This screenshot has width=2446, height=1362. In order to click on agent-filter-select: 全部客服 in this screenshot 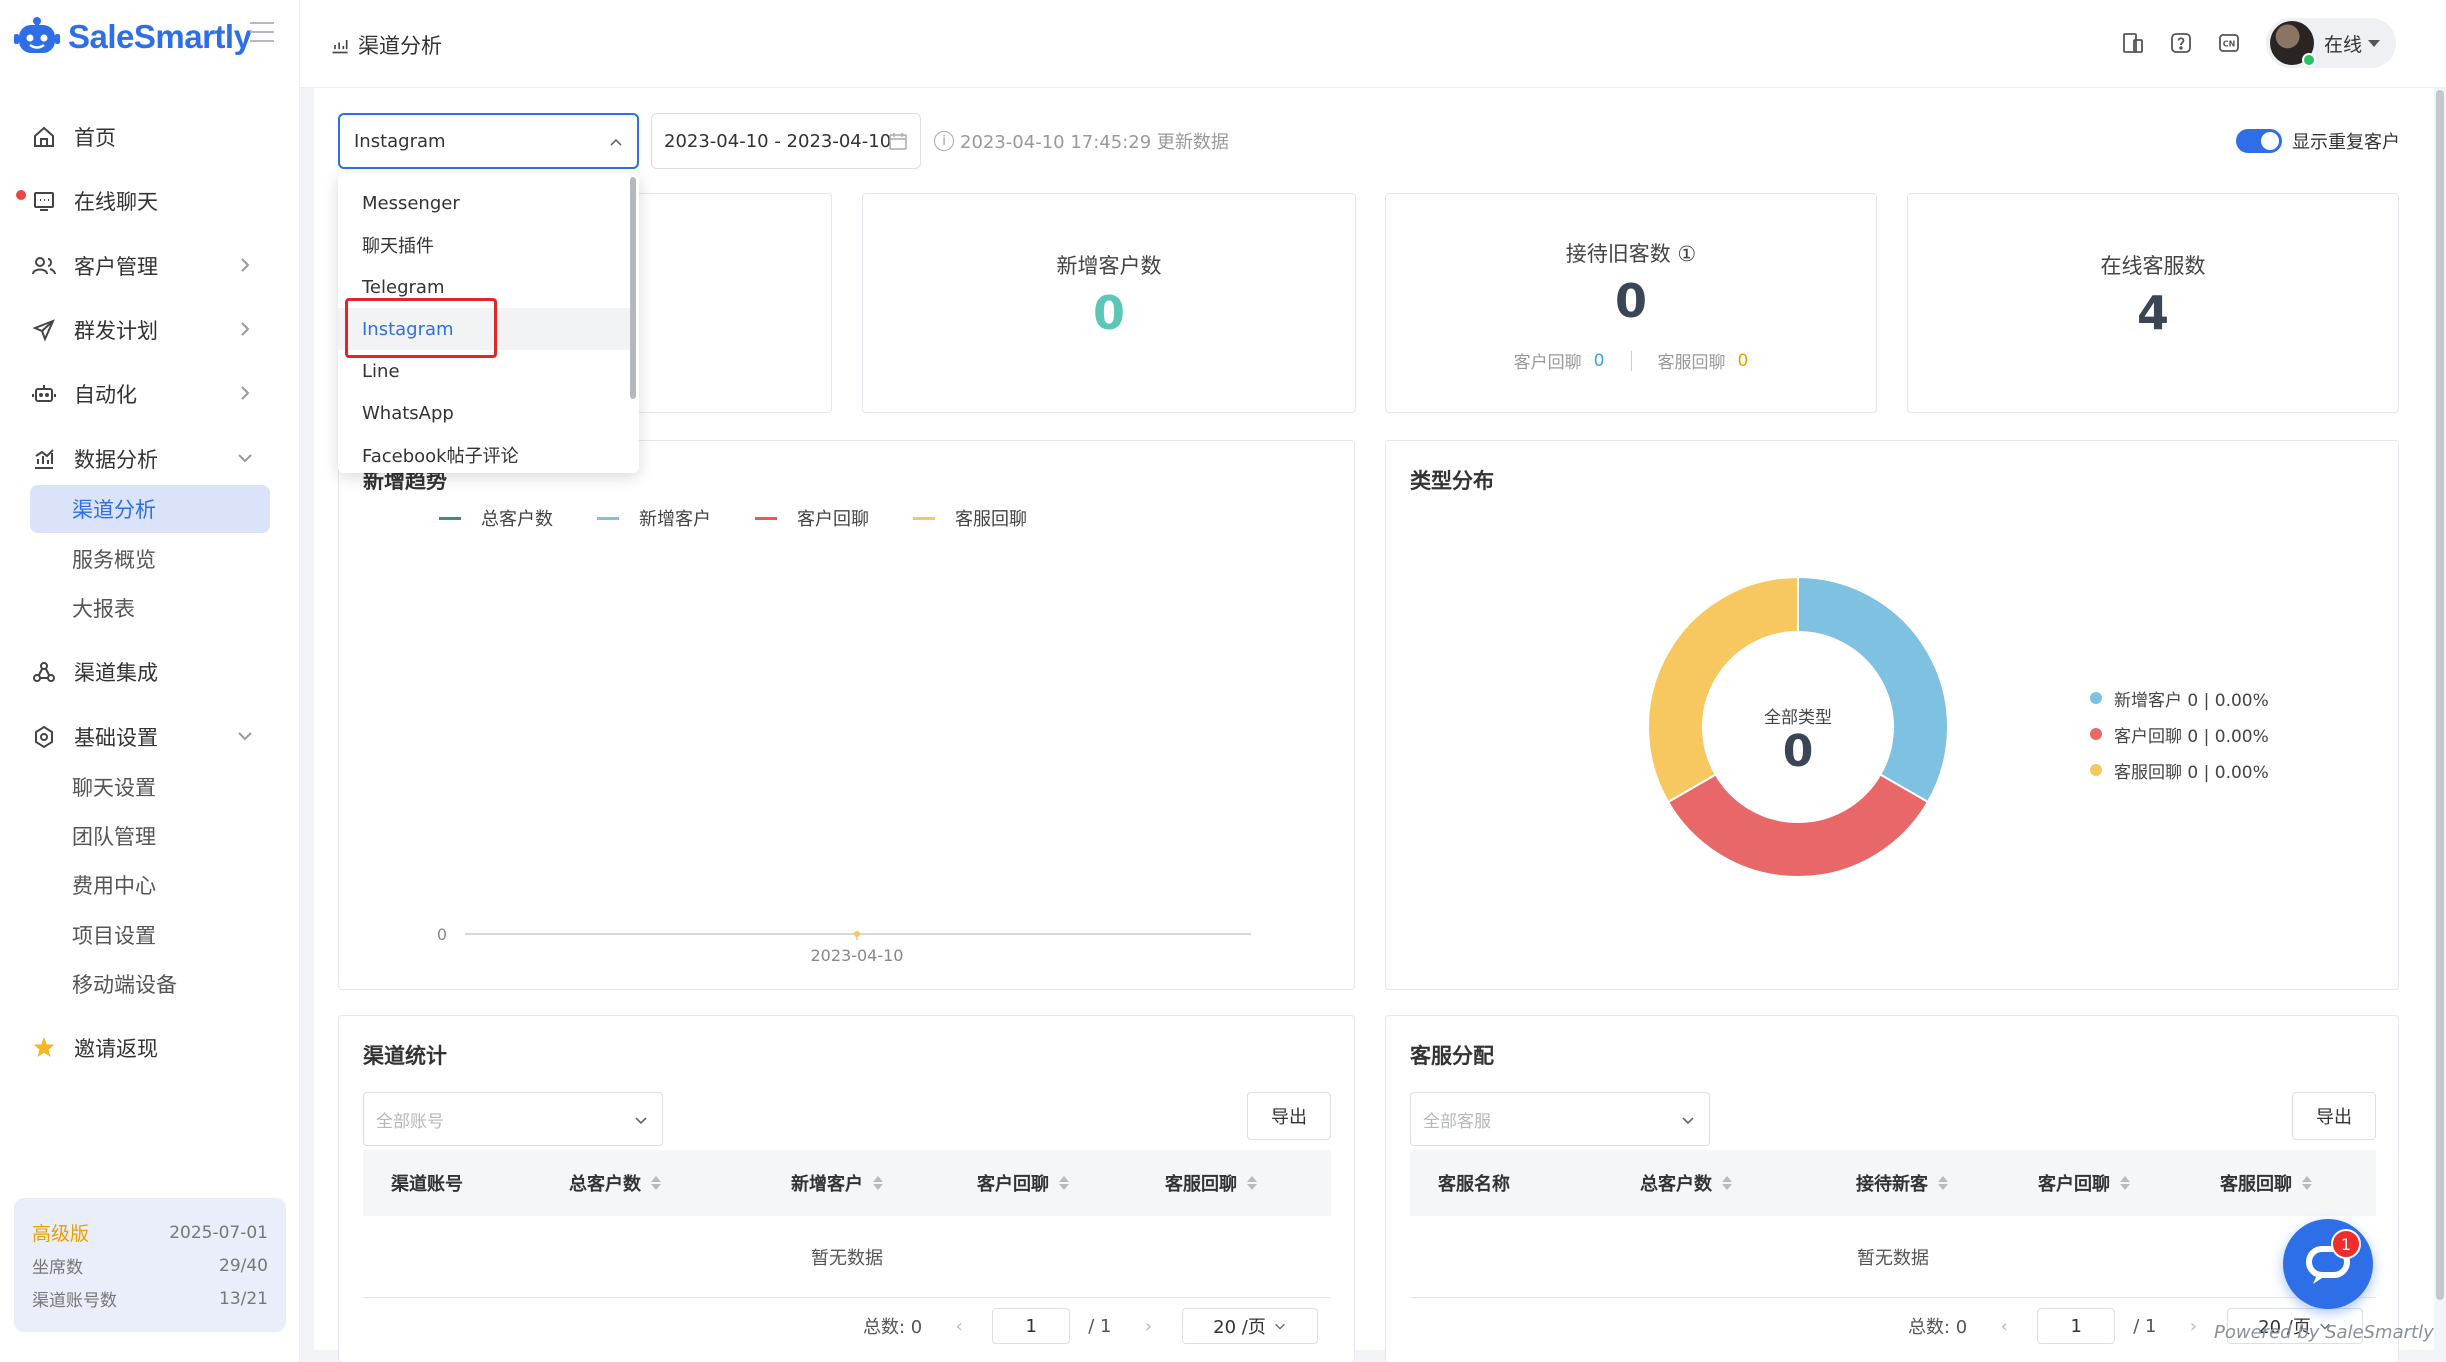, I will do `click(1560, 1119)`.